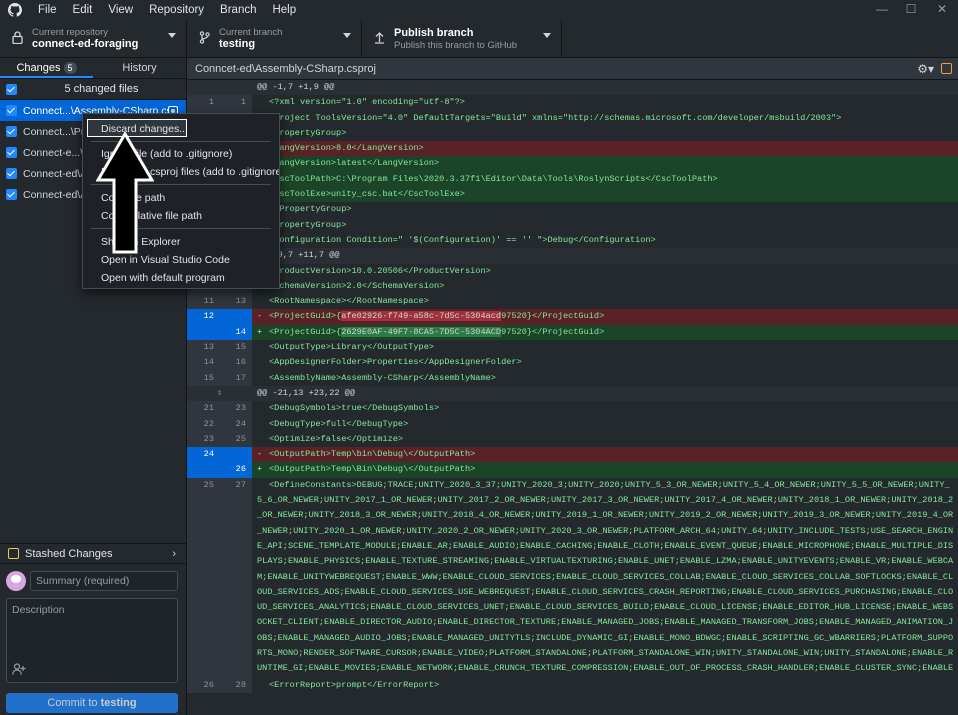  I want to click on tab-history: History, so click(139, 68).